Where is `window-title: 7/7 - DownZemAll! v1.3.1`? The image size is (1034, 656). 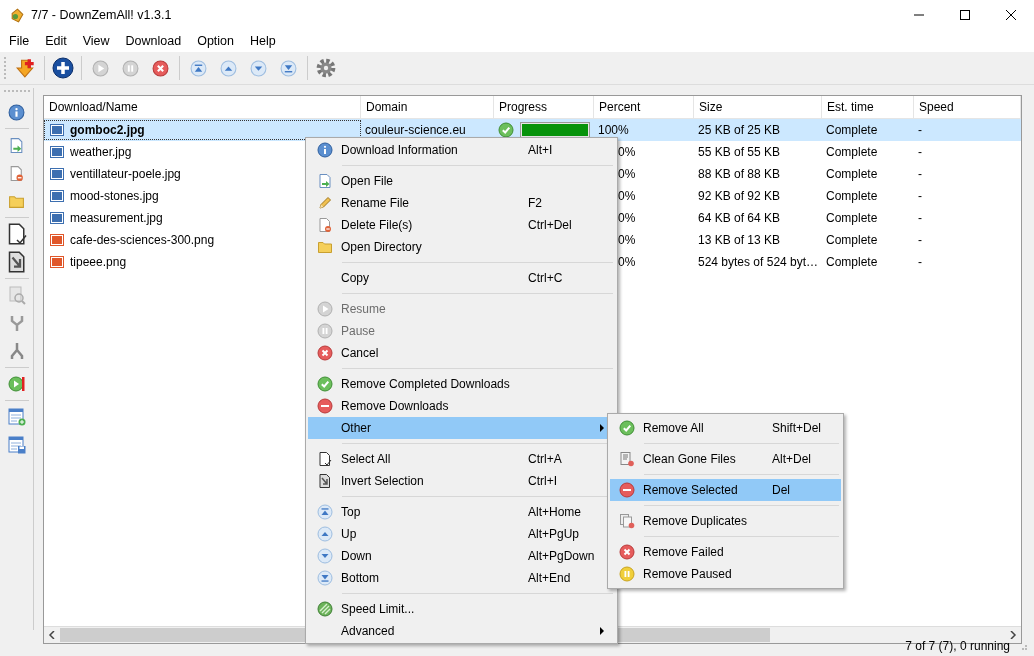
window-title: 7/7 - DownZemAll! v1.3.1 is located at coordinates (101, 15).